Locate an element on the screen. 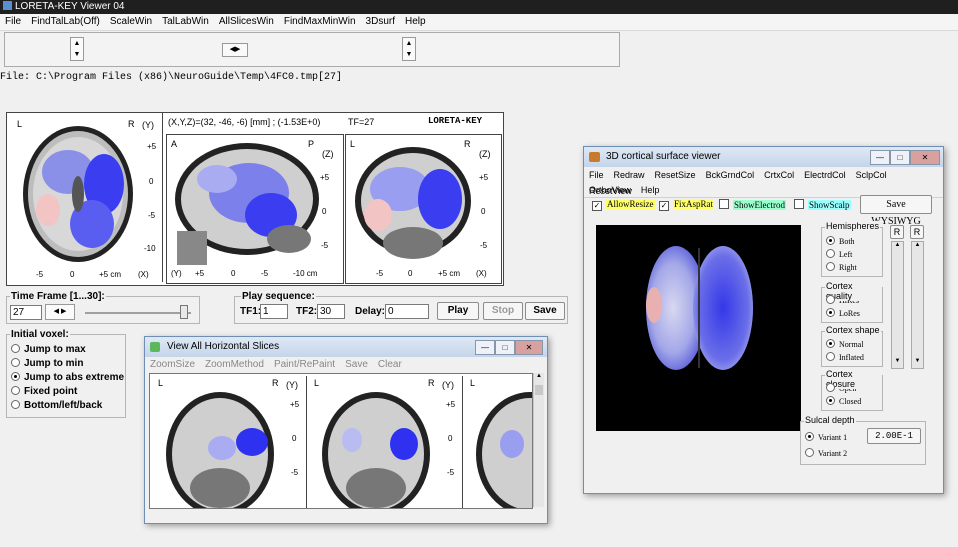 The width and height of the screenshot is (958, 547). sulcal-depth-value-button: 2.00E-1 is located at coordinates (894, 436).